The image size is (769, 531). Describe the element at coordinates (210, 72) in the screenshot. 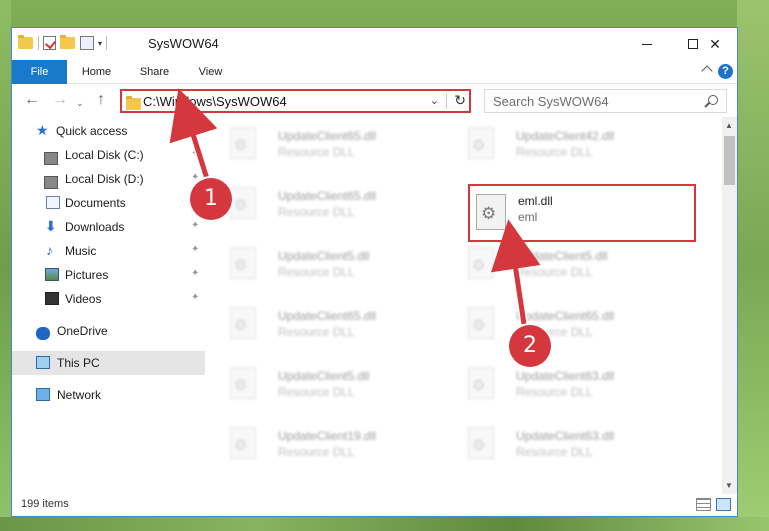

I see `tab-view: View` at that location.